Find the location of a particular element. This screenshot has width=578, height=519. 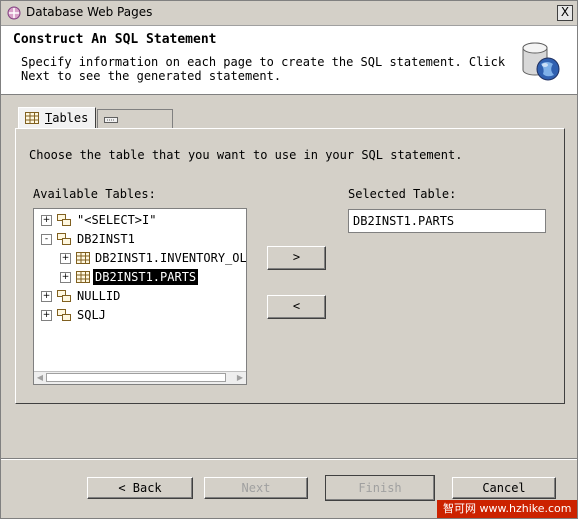

database-globe-icon is located at coordinates (541, 61).